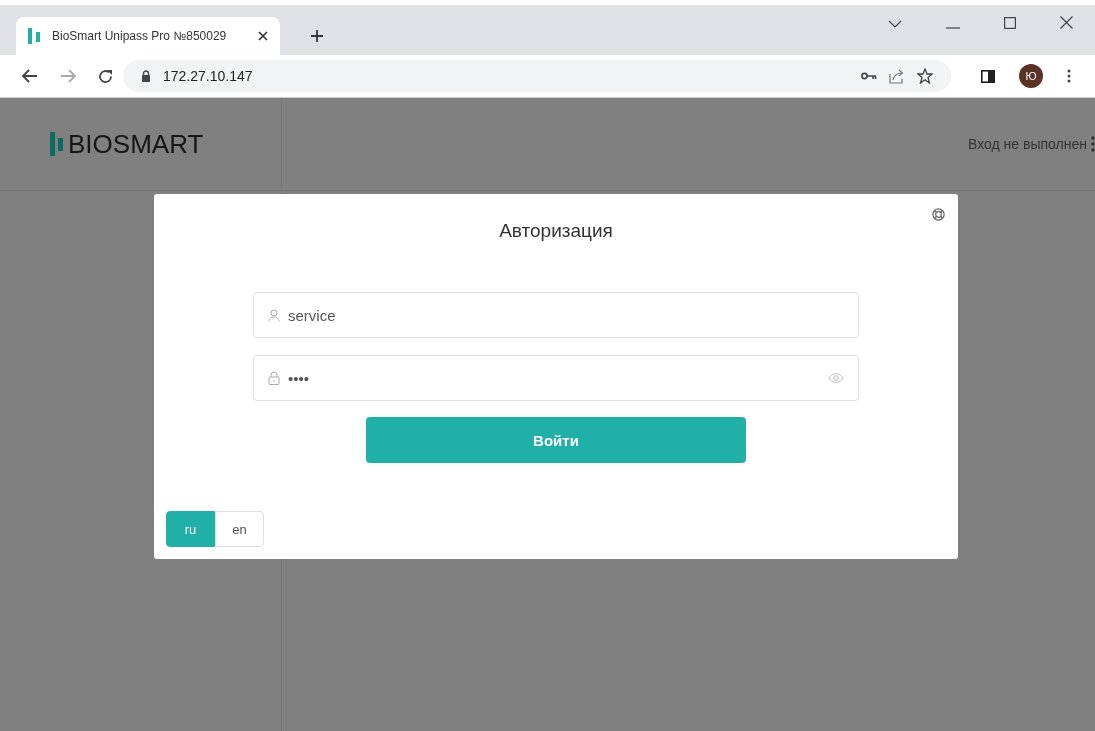 The height and width of the screenshot is (731, 1095). I want to click on lifebuoy-icon, so click(938, 214).